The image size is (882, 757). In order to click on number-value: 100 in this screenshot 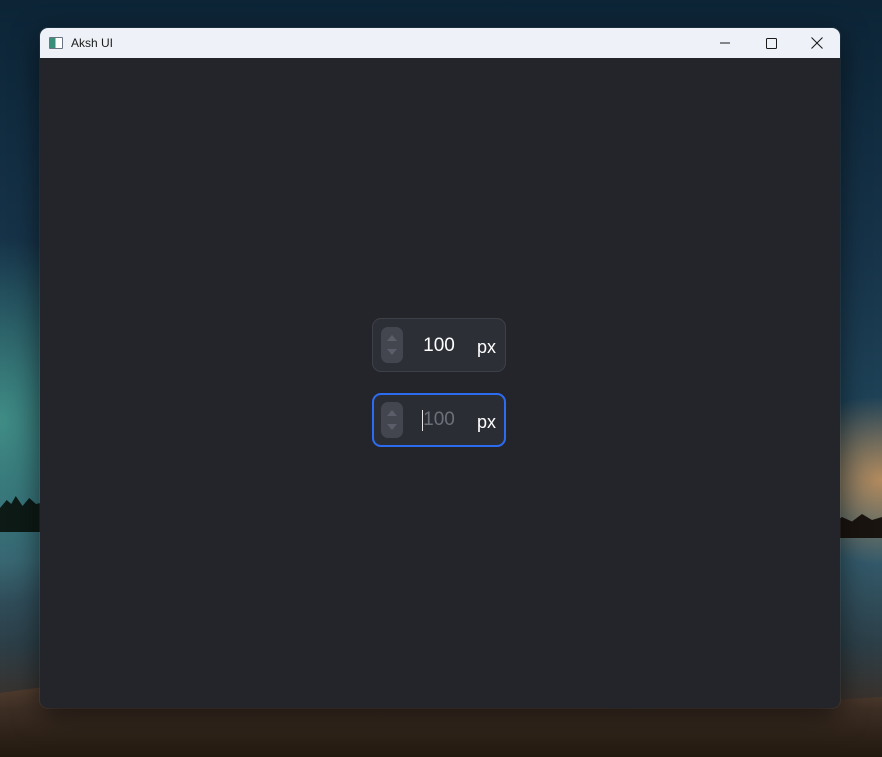, I will do `click(439, 346)`.